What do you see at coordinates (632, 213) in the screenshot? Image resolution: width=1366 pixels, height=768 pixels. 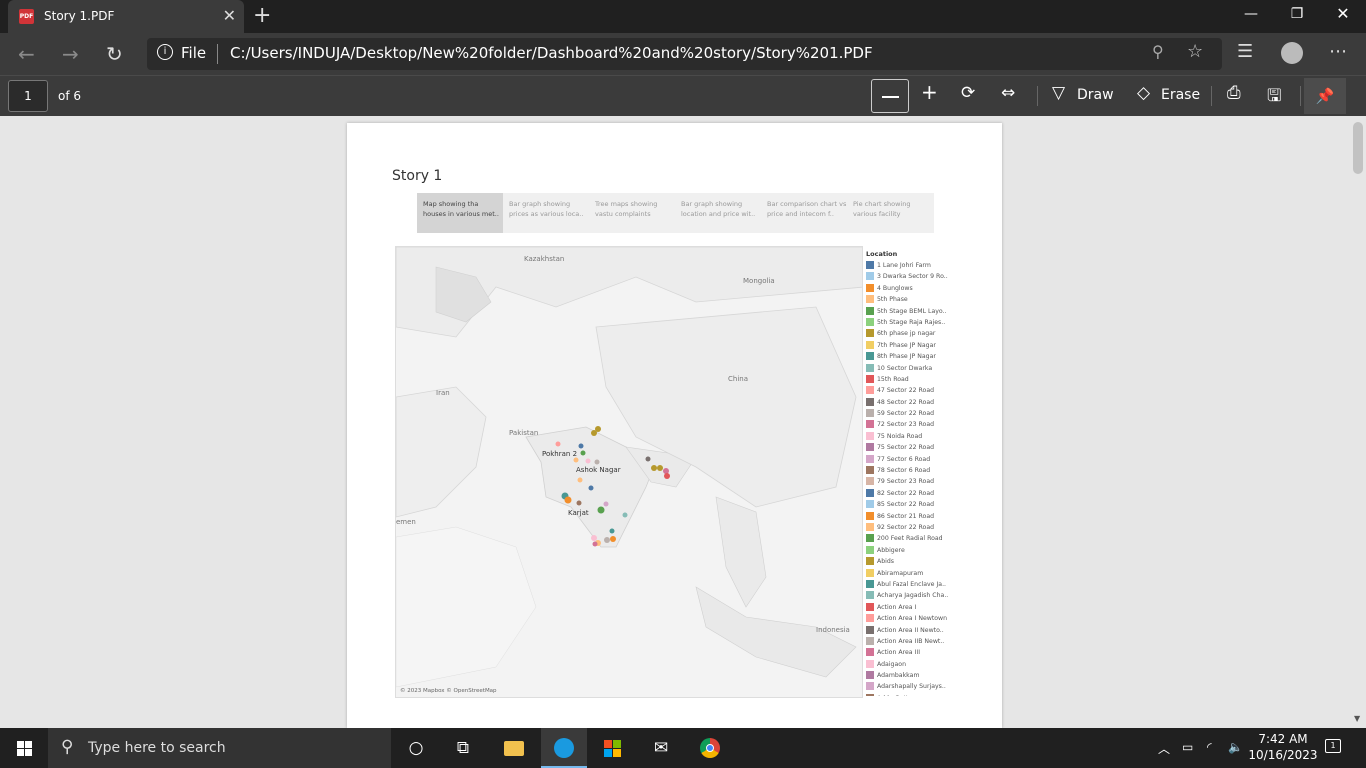 I see `story-point-3: Tree maps showing vastu complaints` at bounding box center [632, 213].